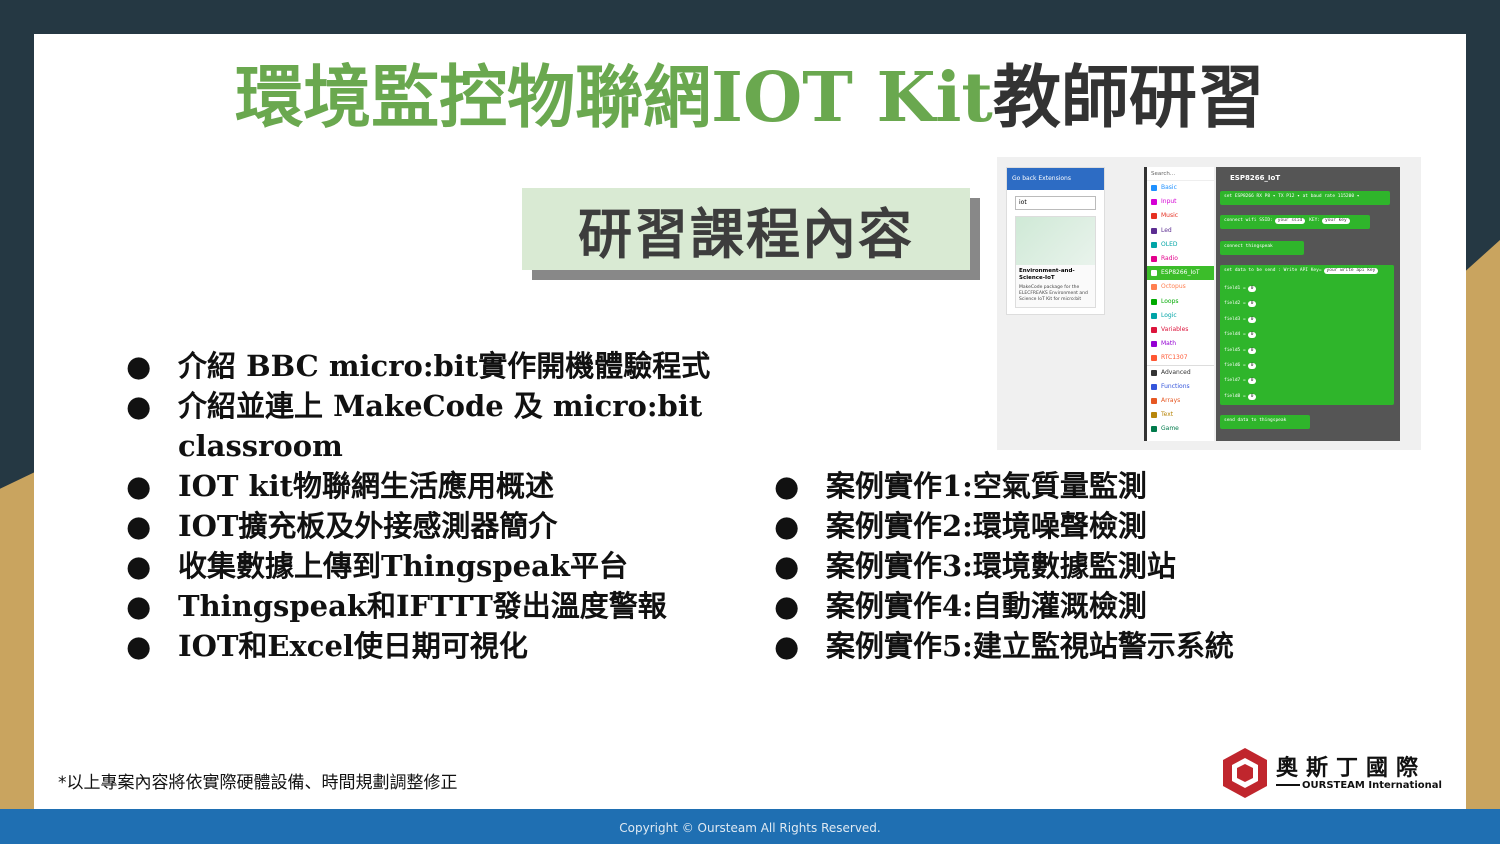 The width and height of the screenshot is (1500, 844). What do you see at coordinates (1235, 396) in the screenshot?
I see `code-block-label: field8 =` at bounding box center [1235, 396].